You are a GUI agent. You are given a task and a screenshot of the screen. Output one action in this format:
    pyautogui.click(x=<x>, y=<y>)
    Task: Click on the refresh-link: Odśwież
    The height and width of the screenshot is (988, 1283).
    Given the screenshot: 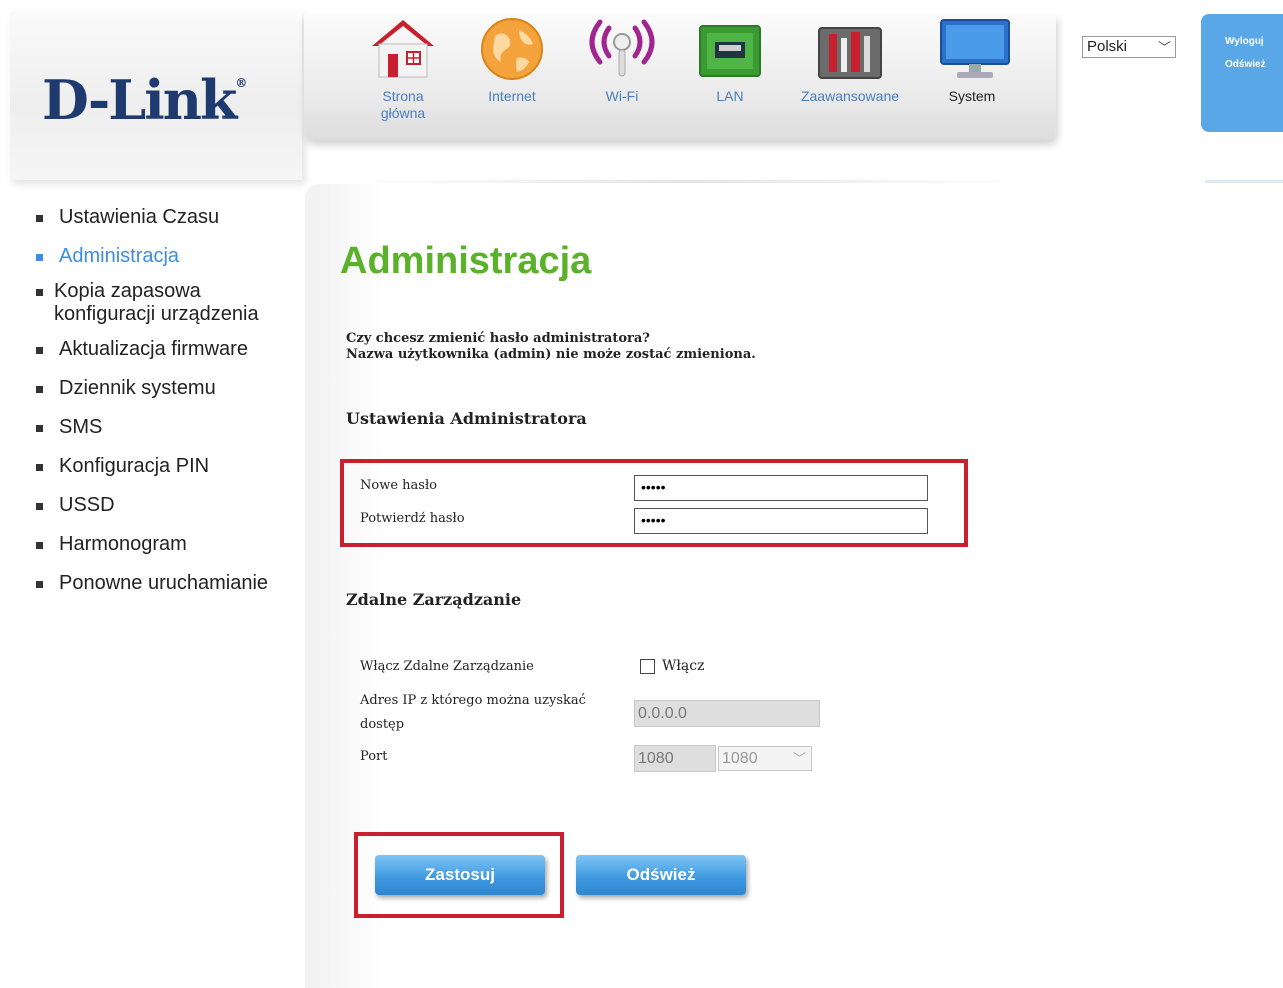 What is the action you would take?
    pyautogui.click(x=1242, y=64)
    